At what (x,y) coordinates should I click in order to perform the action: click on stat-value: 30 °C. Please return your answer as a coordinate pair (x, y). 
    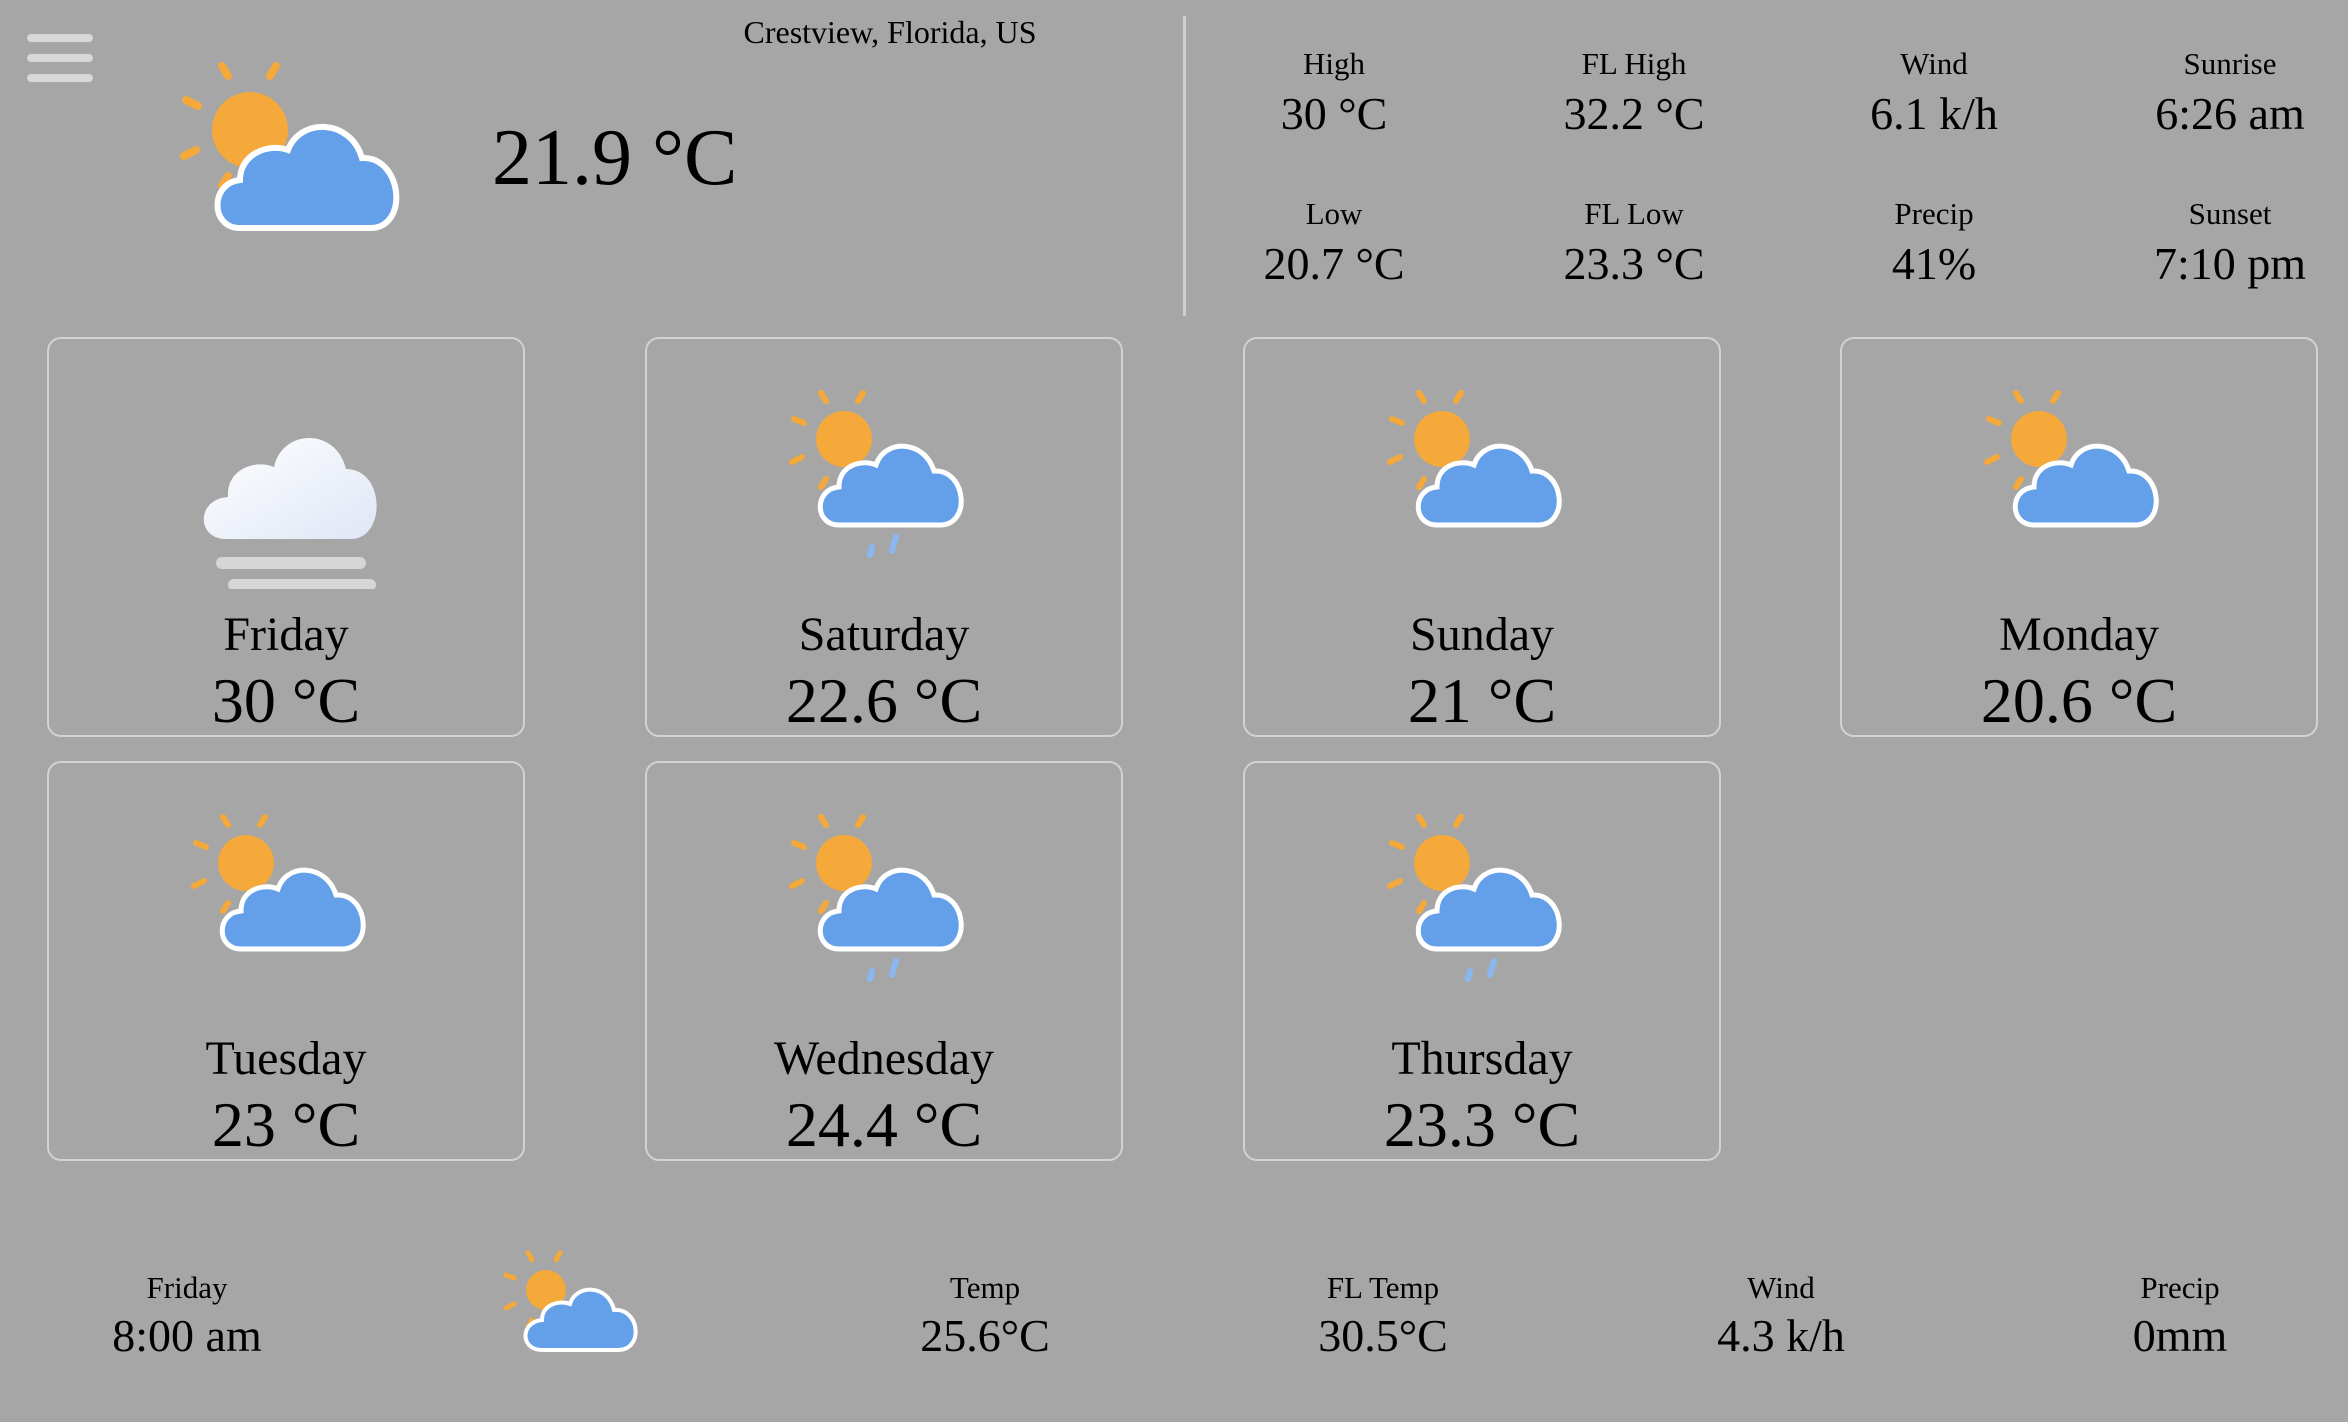
    Looking at the image, I should click on (1334, 113).